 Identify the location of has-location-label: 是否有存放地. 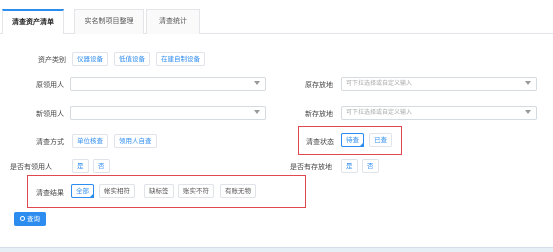
(311, 167).